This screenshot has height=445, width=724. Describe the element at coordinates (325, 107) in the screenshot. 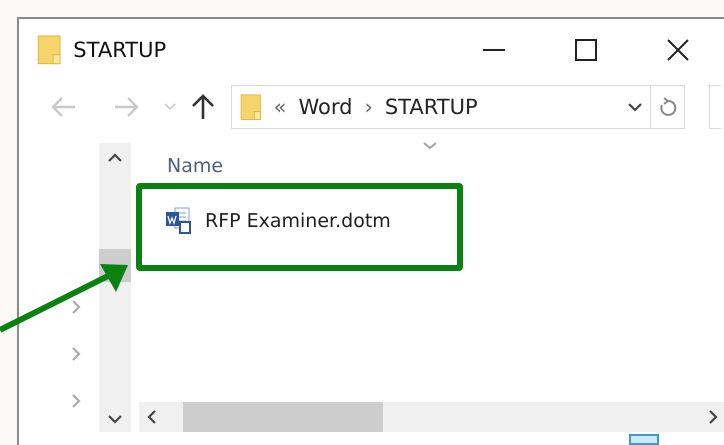

I see `breadcrumb: Word` at that location.